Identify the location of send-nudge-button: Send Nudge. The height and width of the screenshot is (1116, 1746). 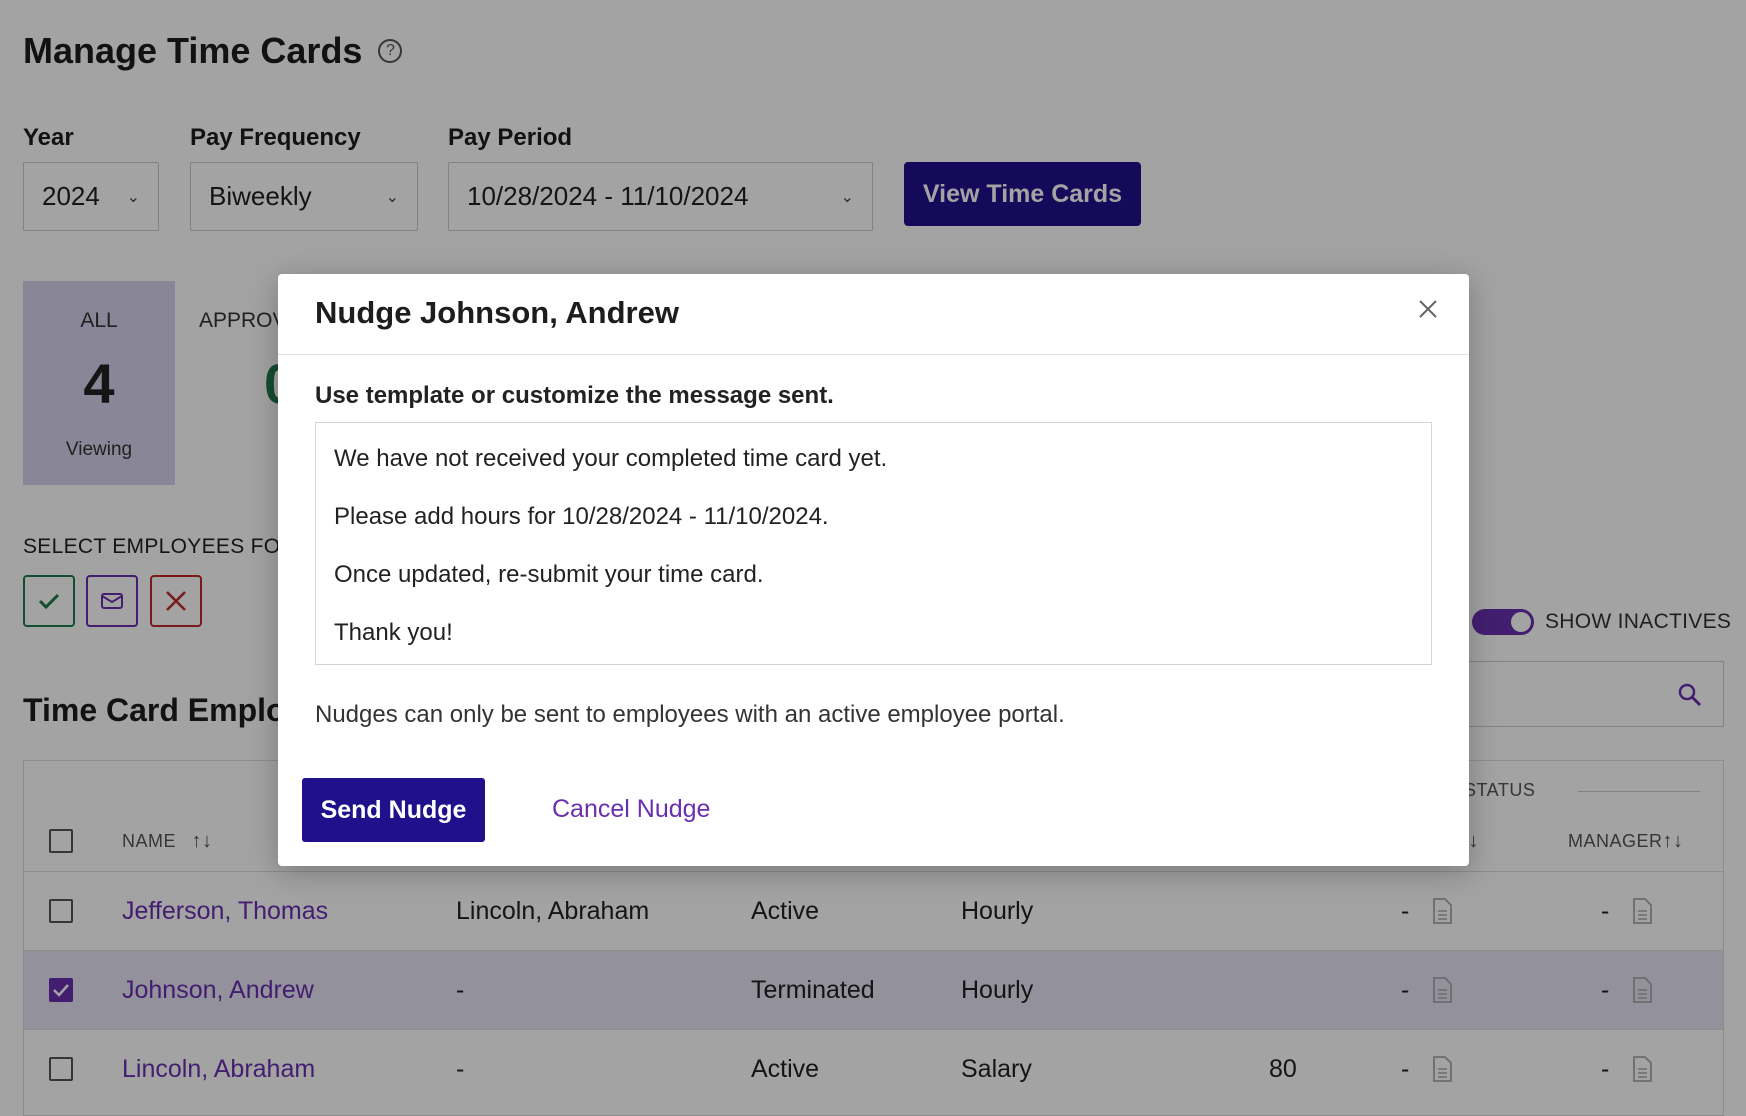
(393, 810).